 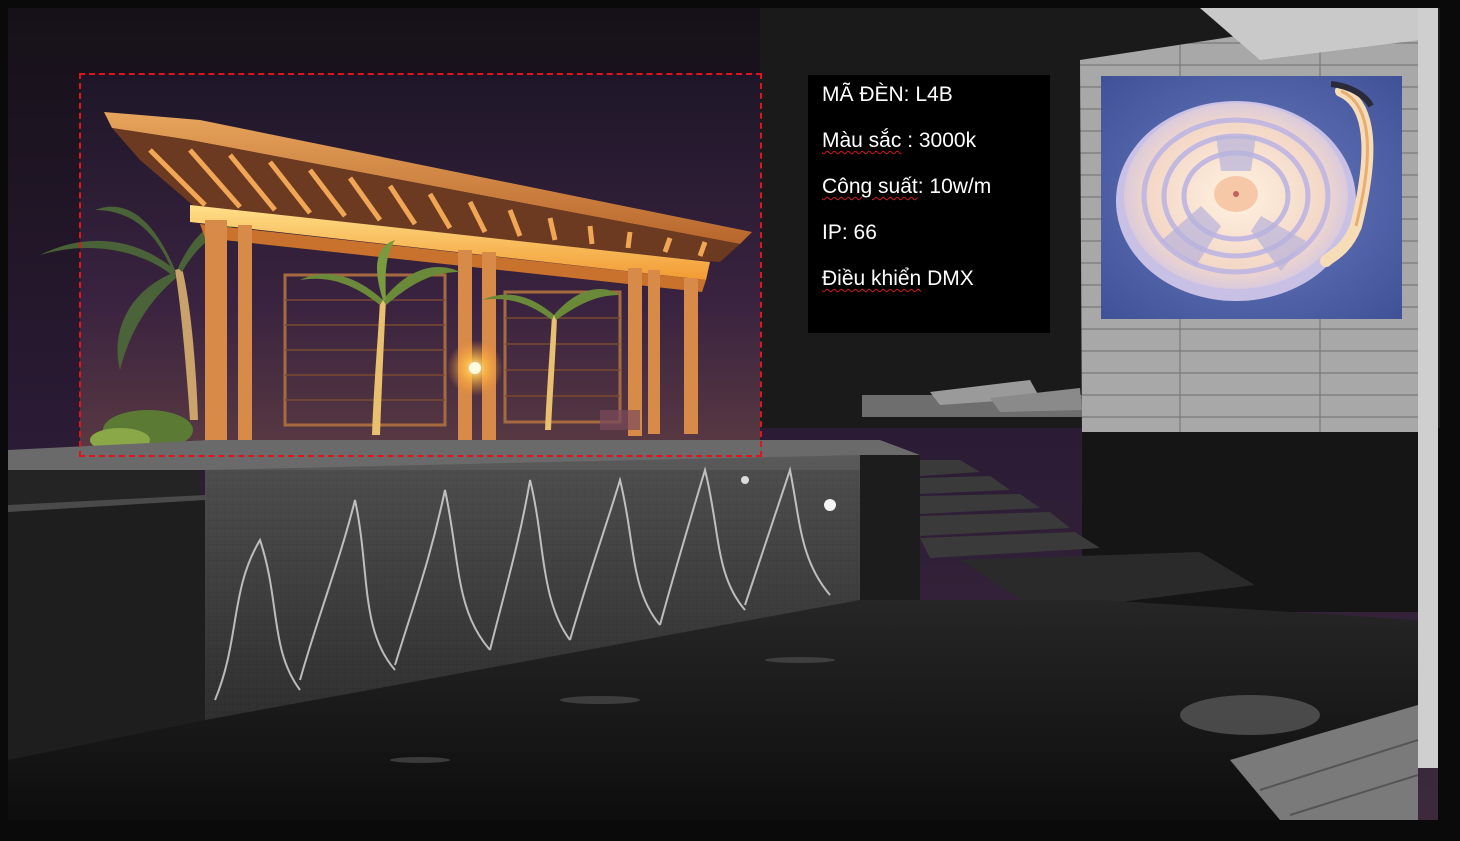 I want to click on spec-ip: IP: 66, so click(x=849, y=232).